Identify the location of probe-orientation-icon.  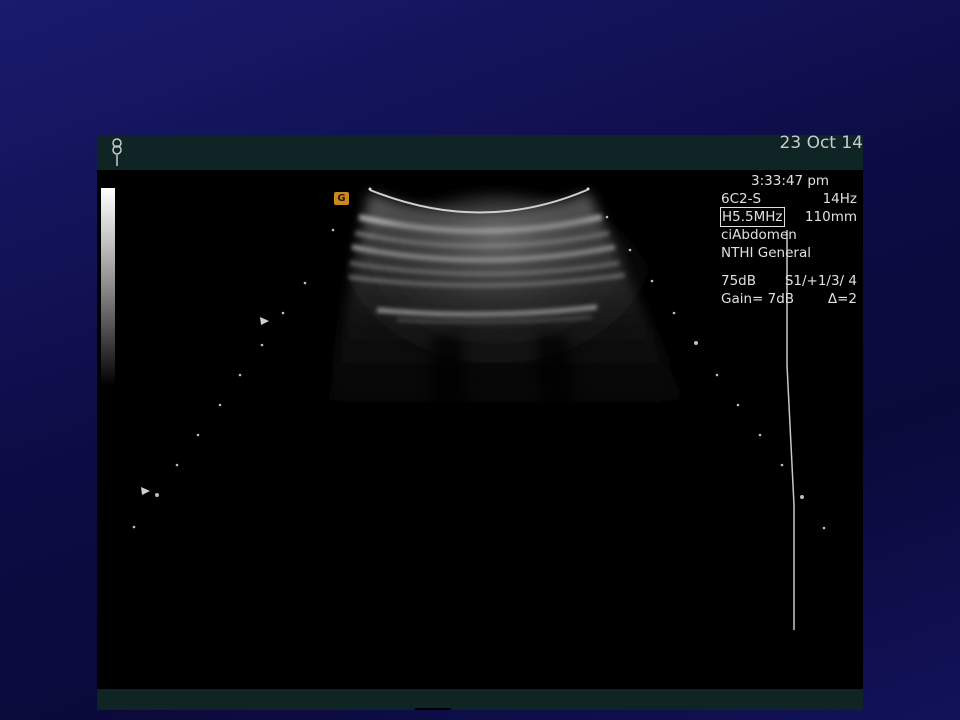
(117, 152).